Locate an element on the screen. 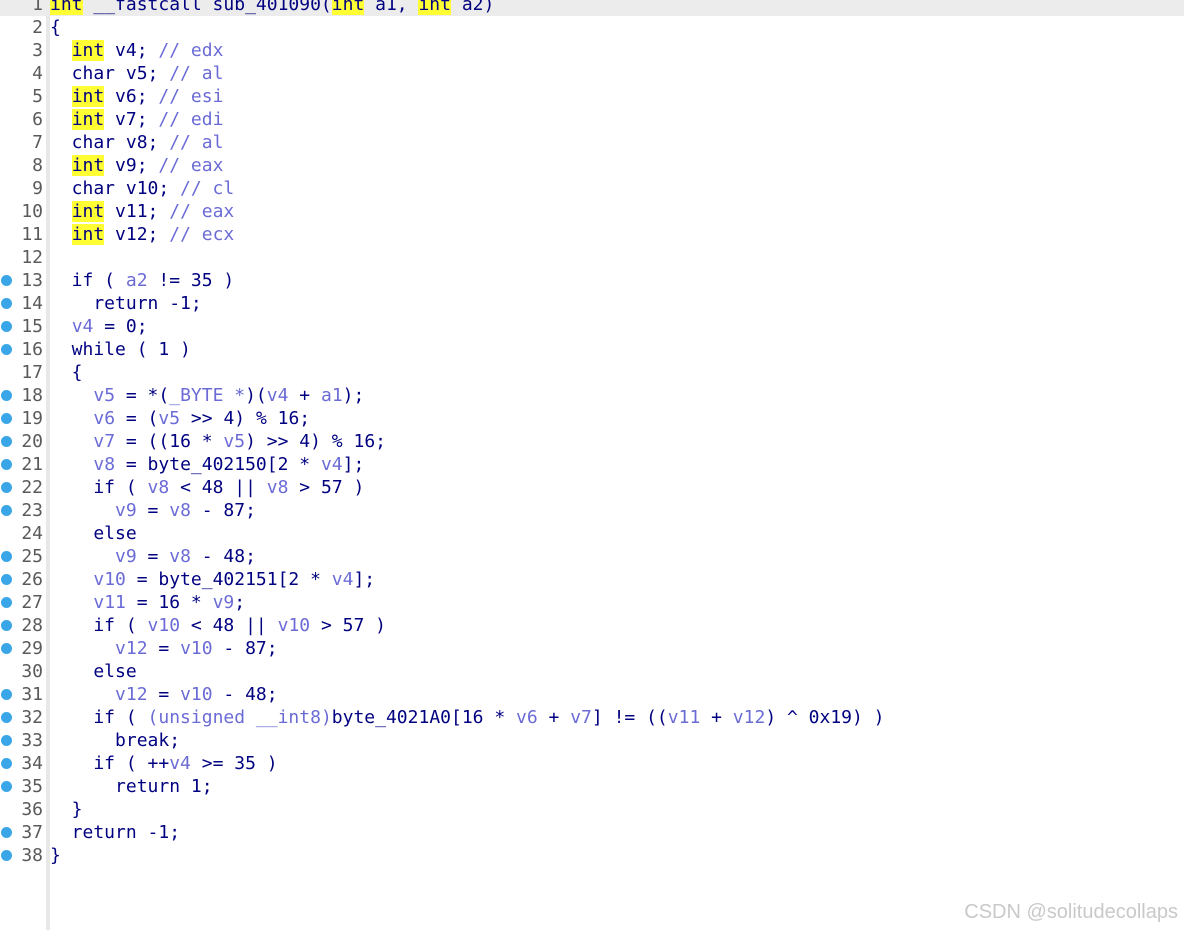 This screenshot has width=1184, height=930. code-text: if ( v8 < 48 || v8 > 57 ) is located at coordinates (207, 487).